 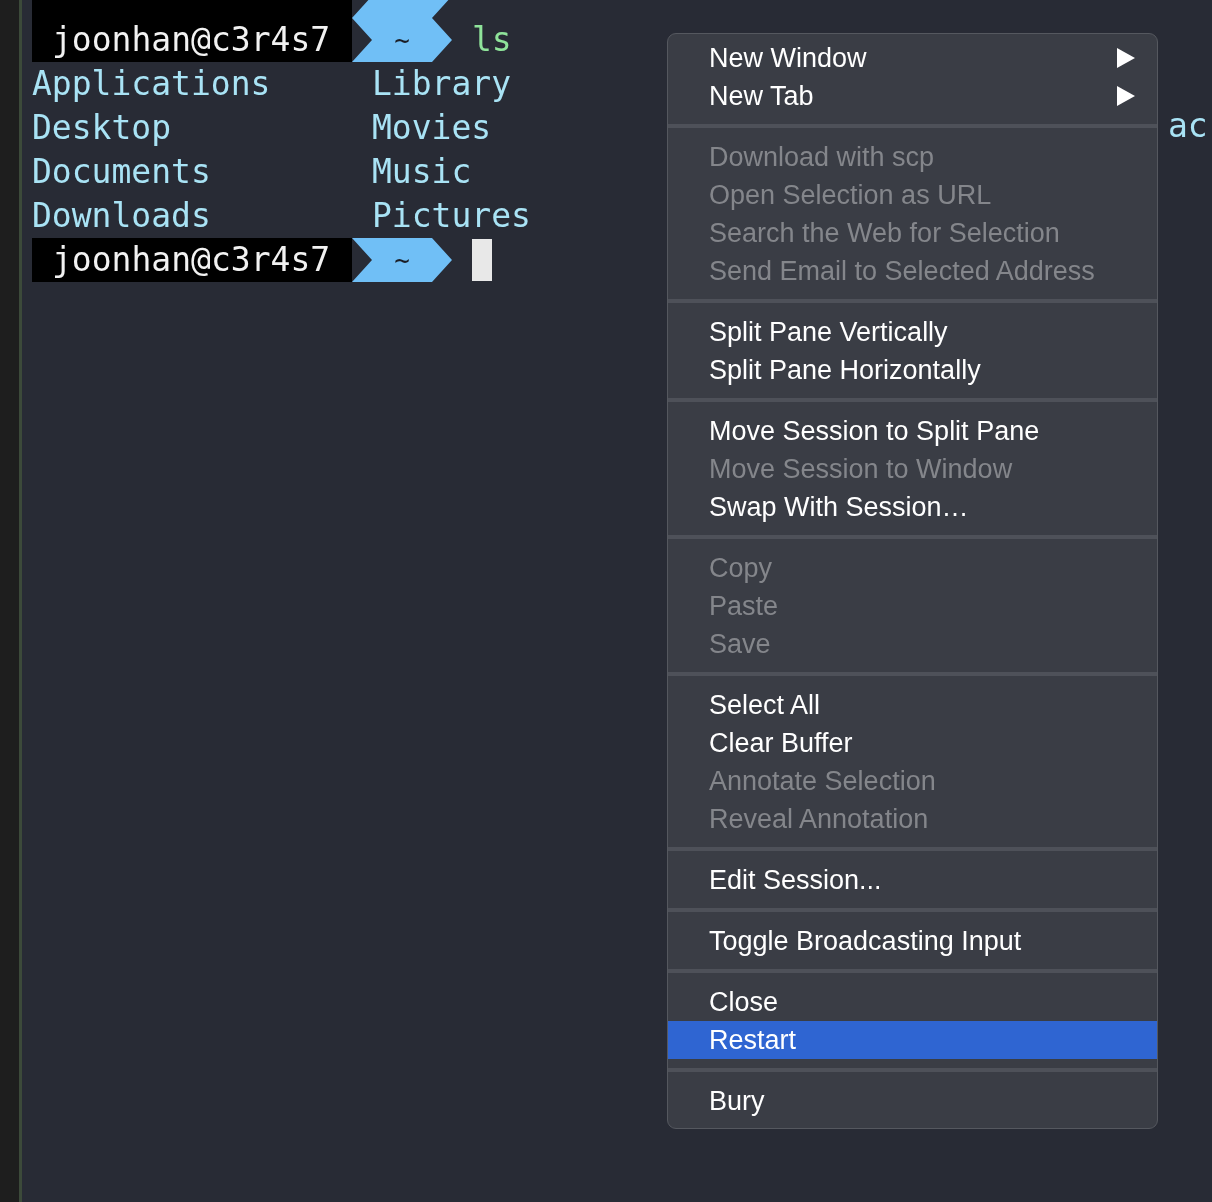 I want to click on directory-name: Music, so click(x=422, y=172).